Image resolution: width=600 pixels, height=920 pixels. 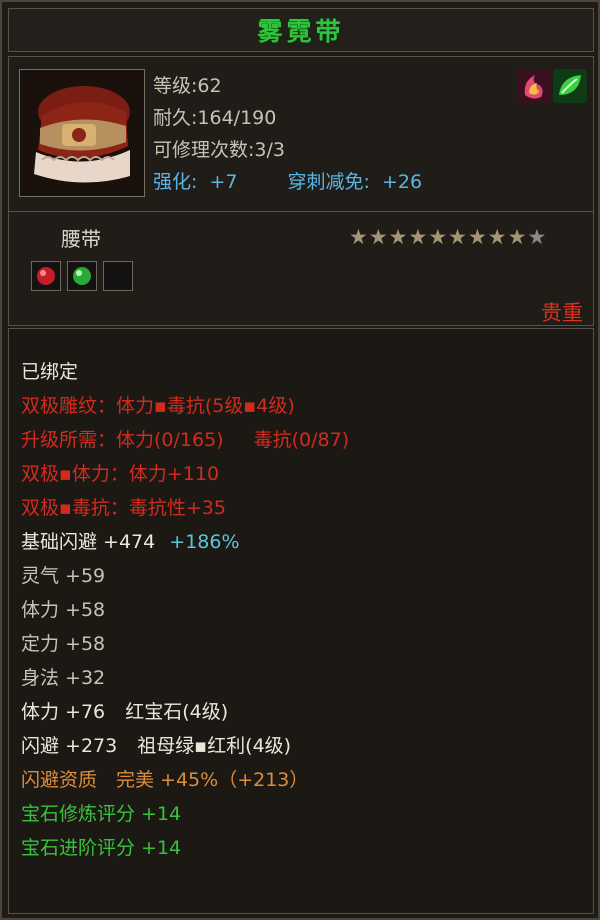 What do you see at coordinates (88, 542) in the screenshot?
I see `base-dodge-value: 基础闪避 +474` at bounding box center [88, 542].